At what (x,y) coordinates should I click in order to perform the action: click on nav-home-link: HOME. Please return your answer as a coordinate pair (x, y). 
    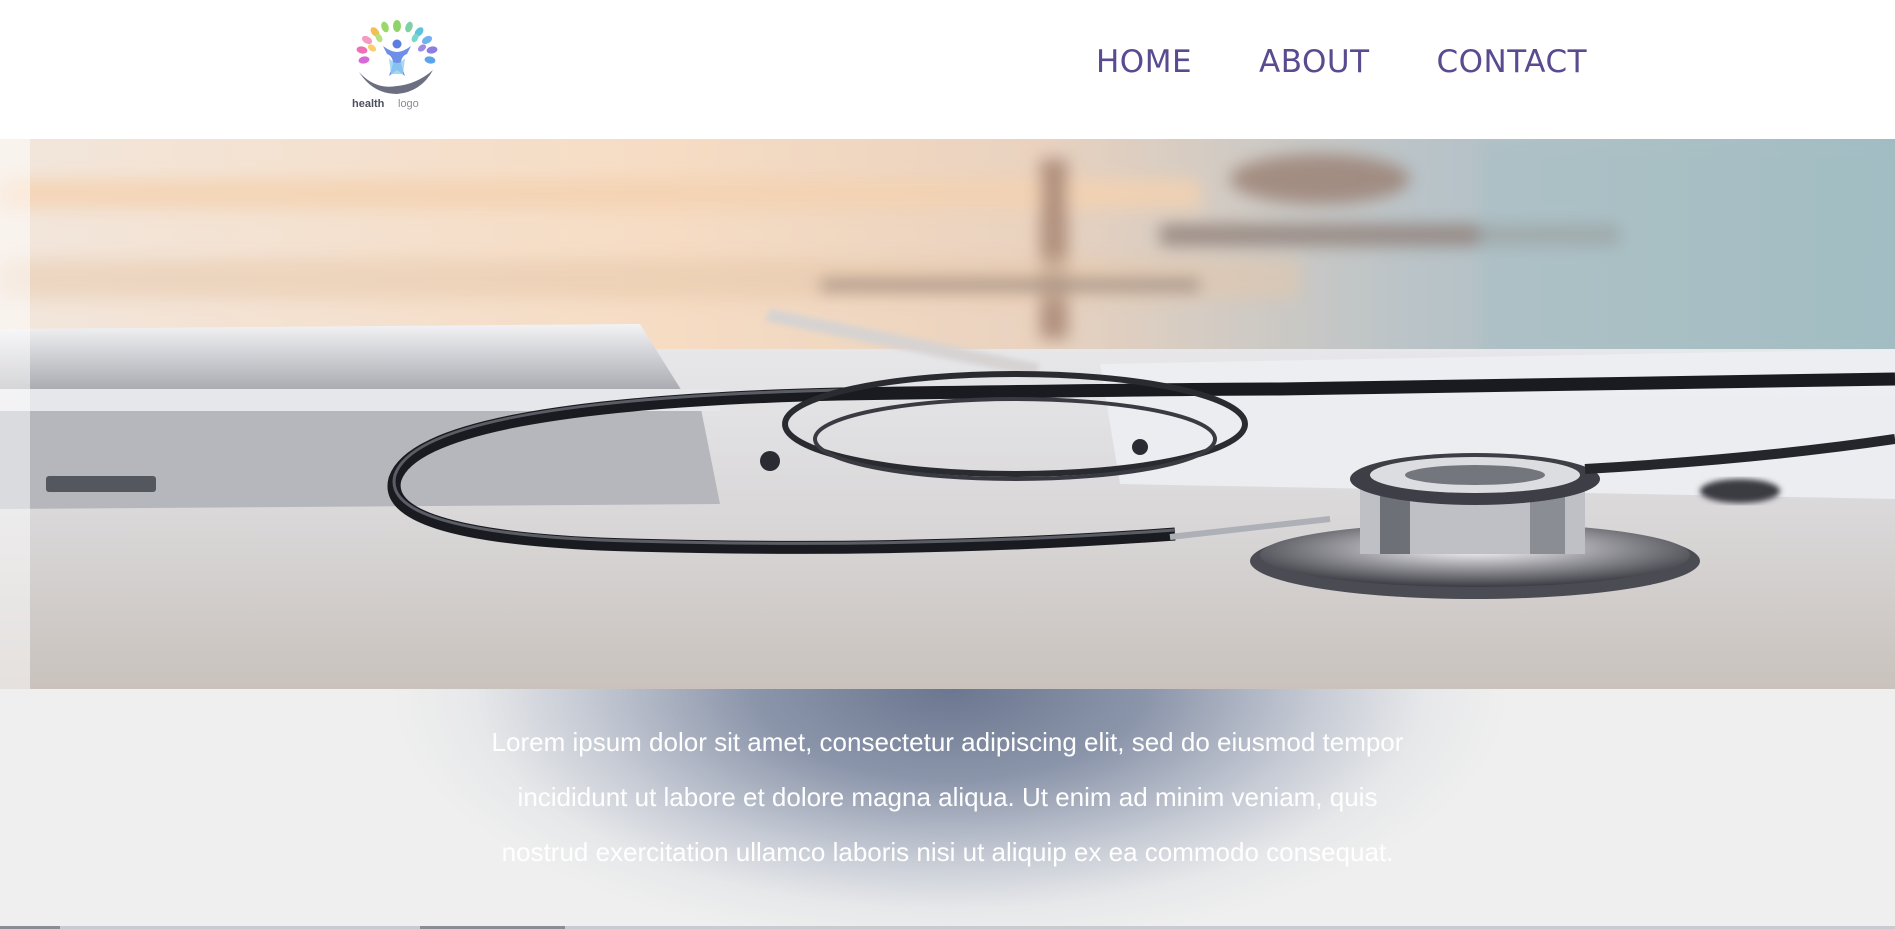
    Looking at the image, I should click on (1144, 62).